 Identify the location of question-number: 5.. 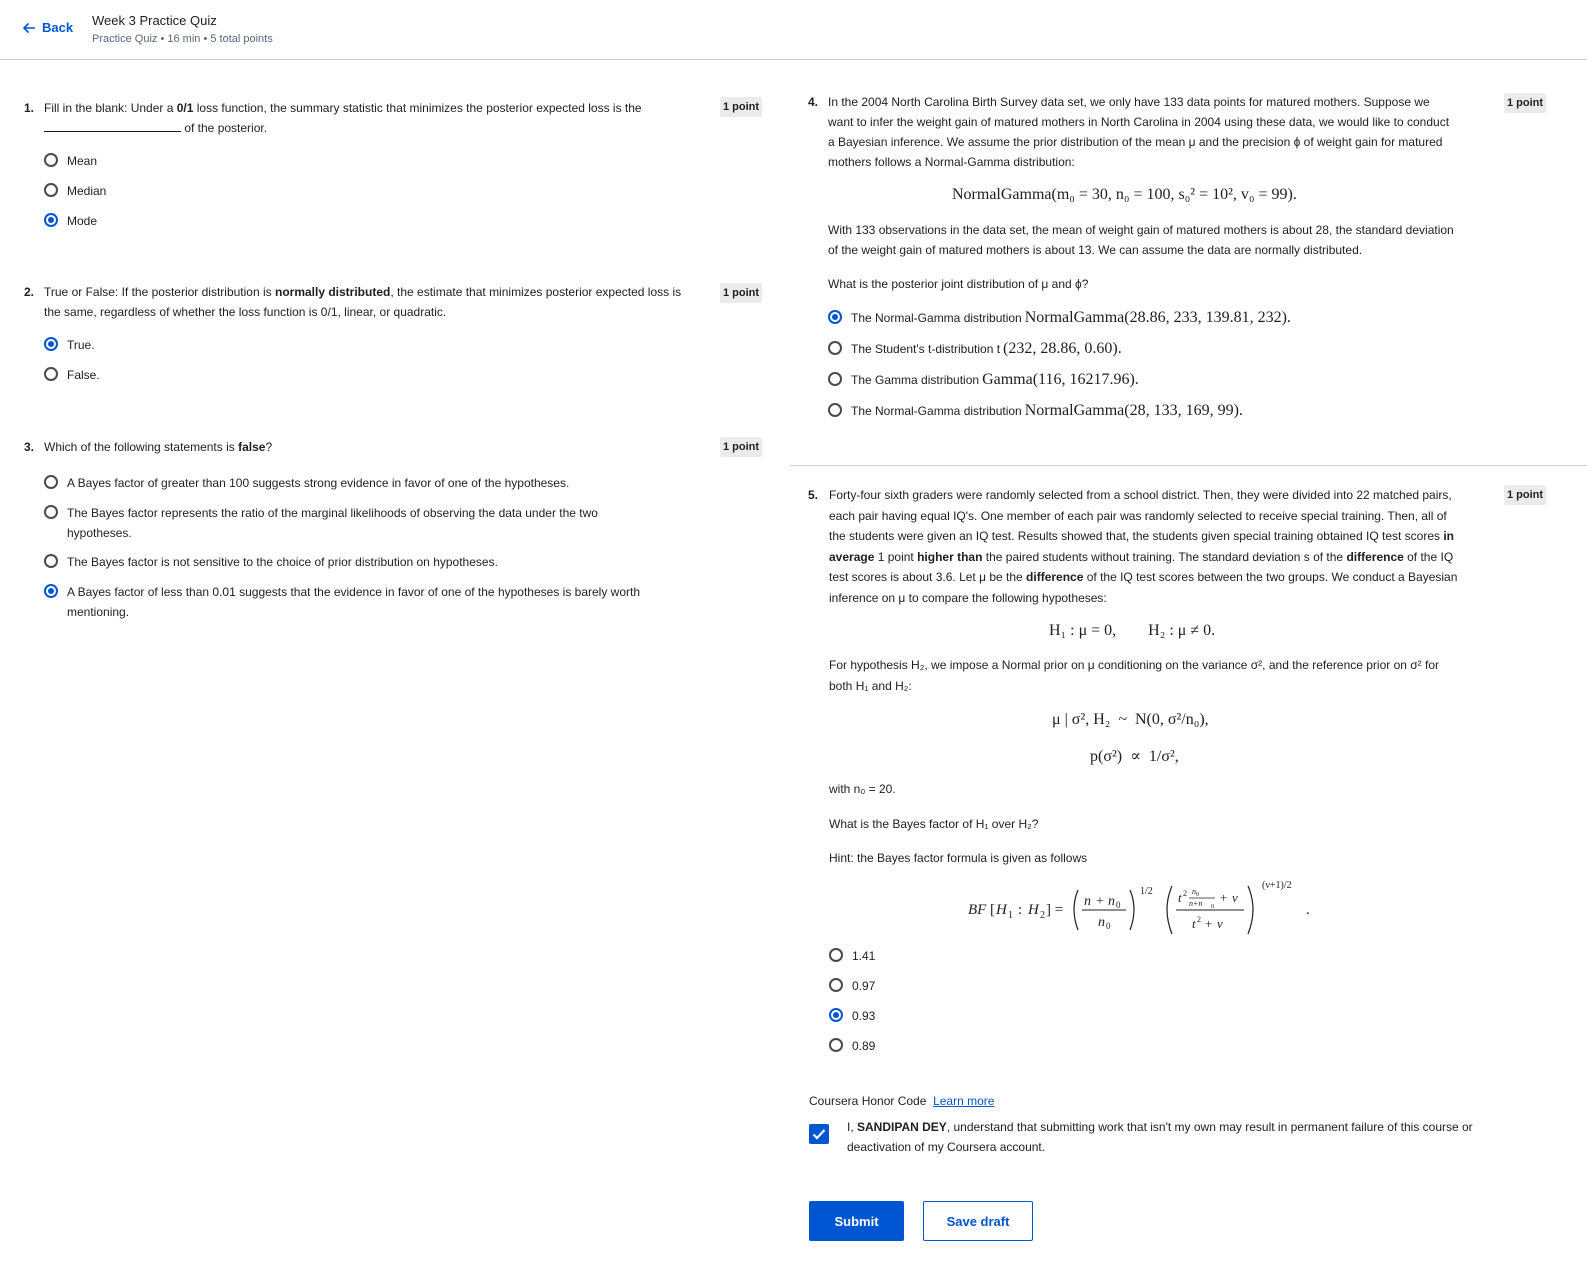
(813, 495).